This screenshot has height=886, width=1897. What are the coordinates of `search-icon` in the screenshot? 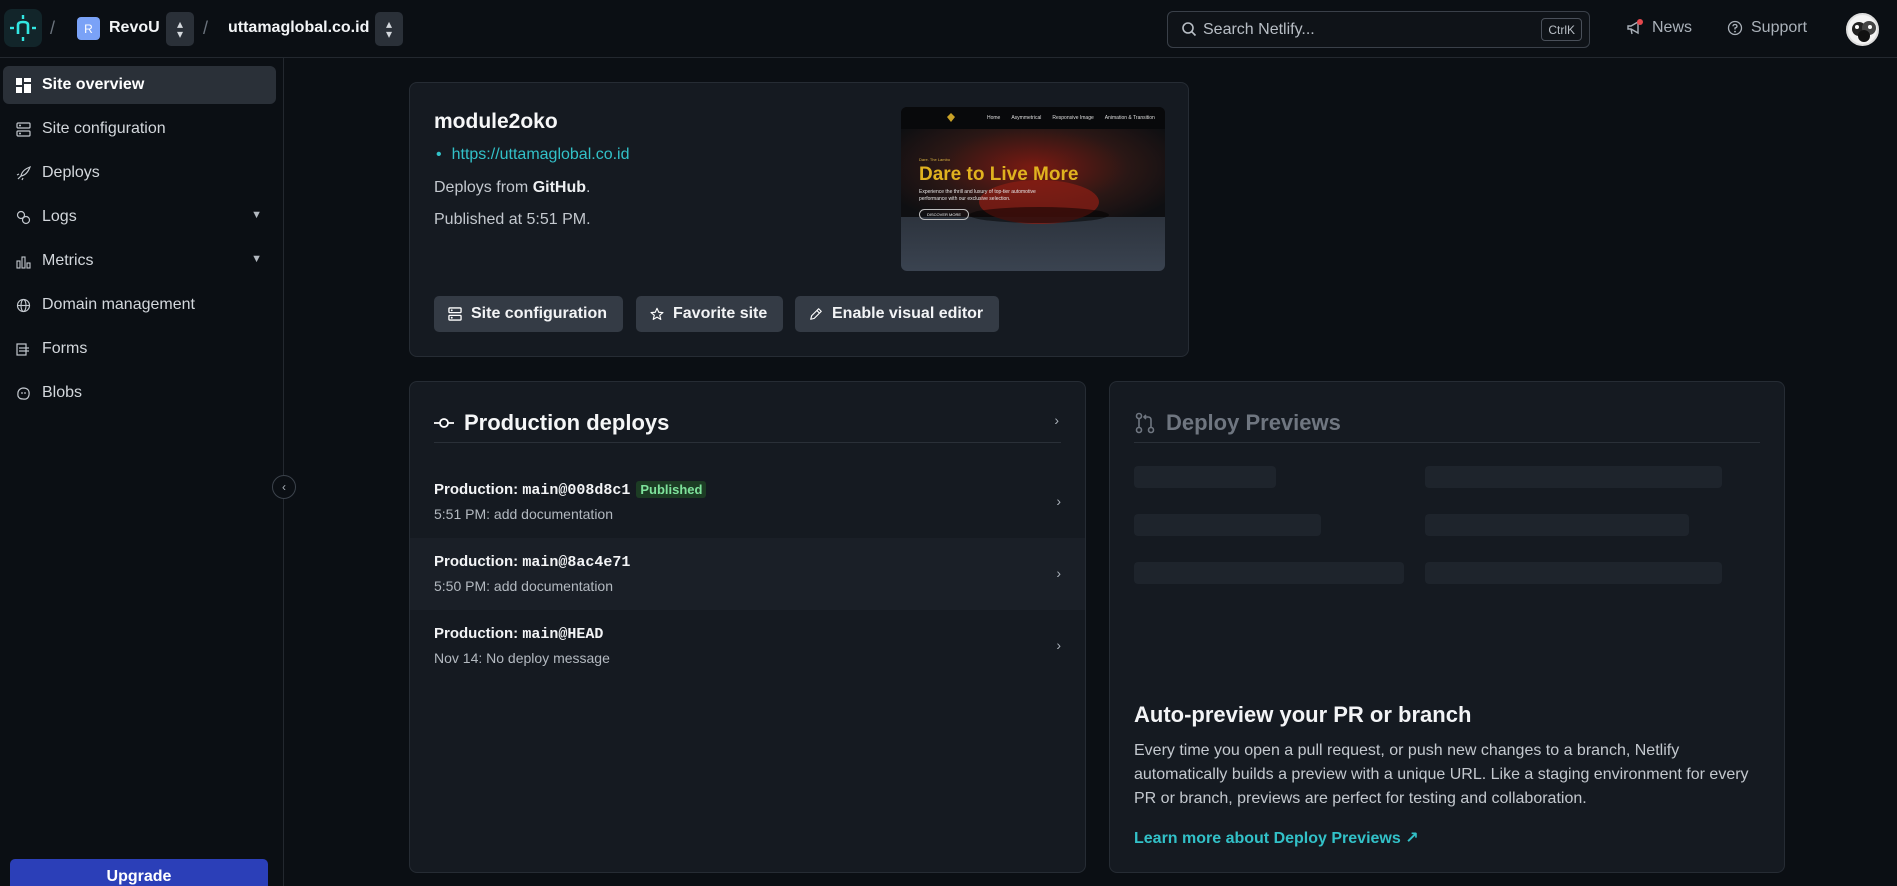 It's located at (1189, 29).